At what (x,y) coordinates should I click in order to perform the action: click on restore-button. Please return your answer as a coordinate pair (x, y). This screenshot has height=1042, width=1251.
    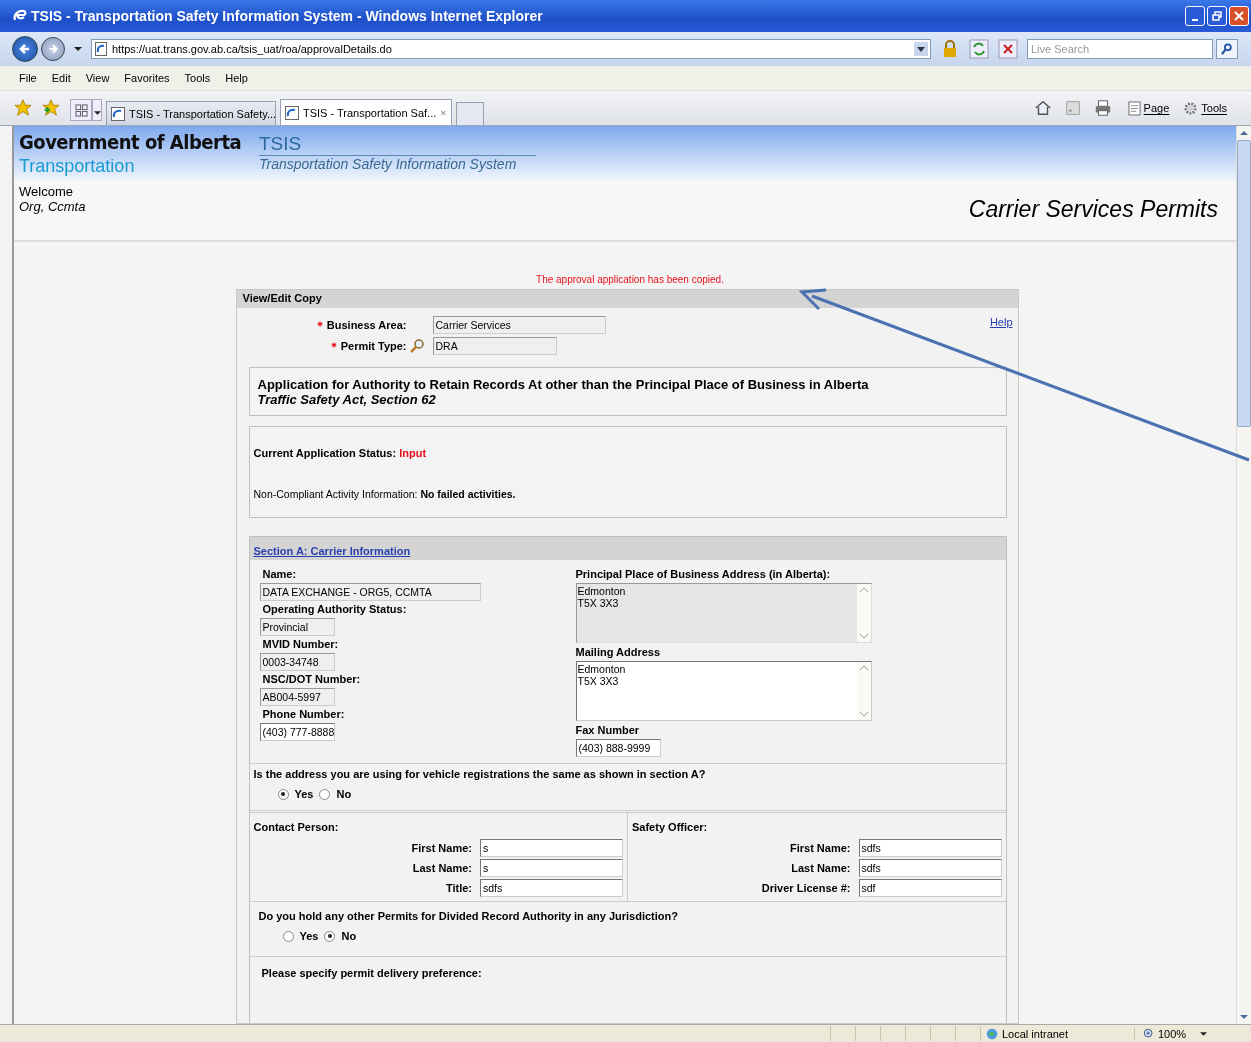
    Looking at the image, I should click on (1217, 16).